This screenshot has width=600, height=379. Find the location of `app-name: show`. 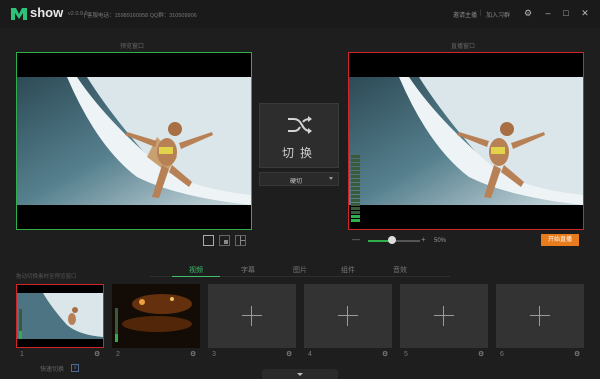

app-name: show is located at coordinates (47, 12).